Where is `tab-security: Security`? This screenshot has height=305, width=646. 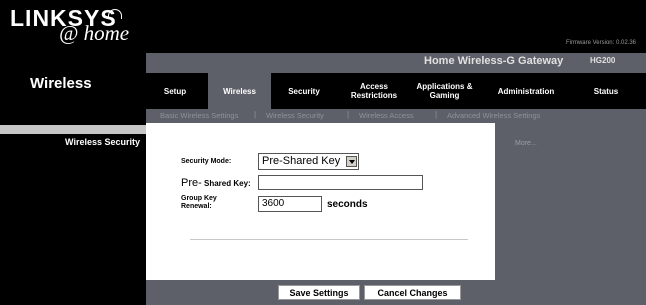
tab-security: Security is located at coordinates (304, 91).